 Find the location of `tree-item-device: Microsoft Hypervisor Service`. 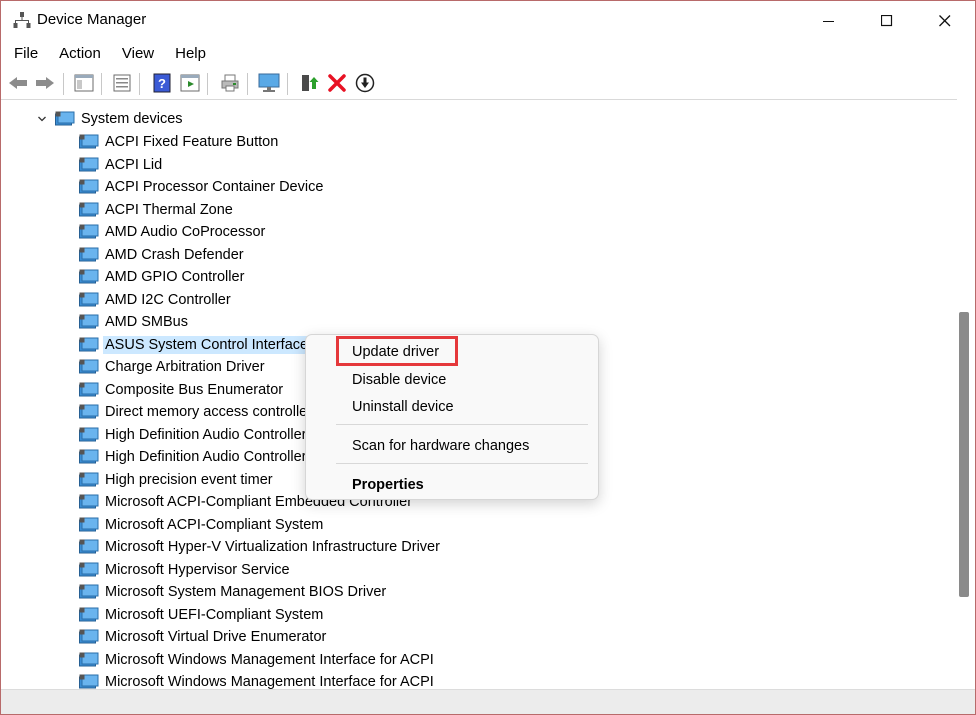

tree-item-device: Microsoft Hypervisor Service is located at coordinates (184, 570).